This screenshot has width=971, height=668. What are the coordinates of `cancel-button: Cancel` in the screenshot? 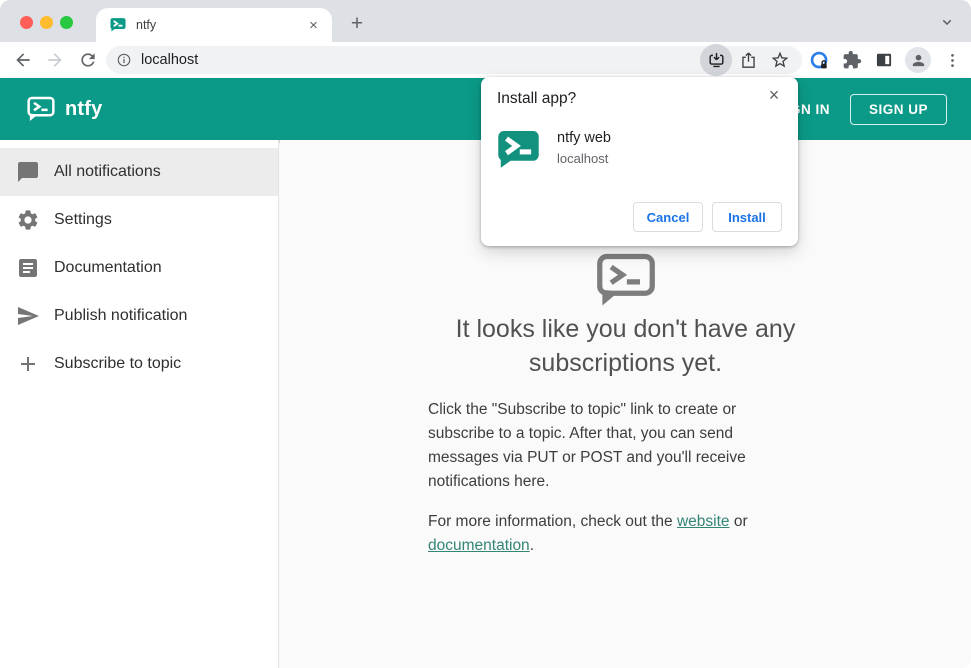 It's located at (668, 217).